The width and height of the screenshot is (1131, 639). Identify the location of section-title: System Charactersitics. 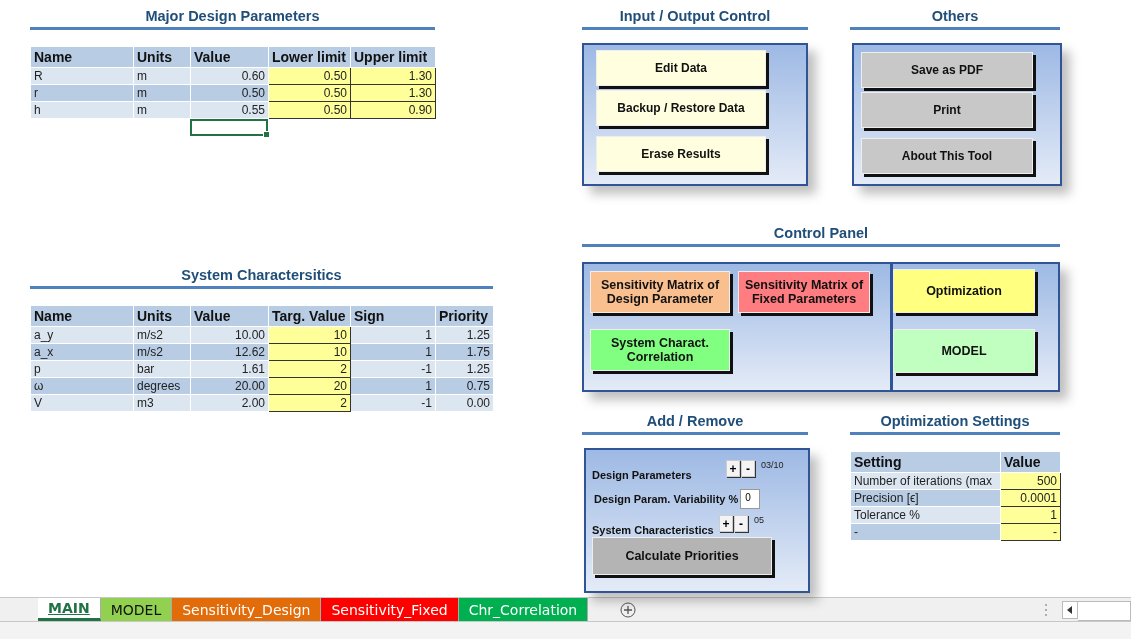
(261, 277).